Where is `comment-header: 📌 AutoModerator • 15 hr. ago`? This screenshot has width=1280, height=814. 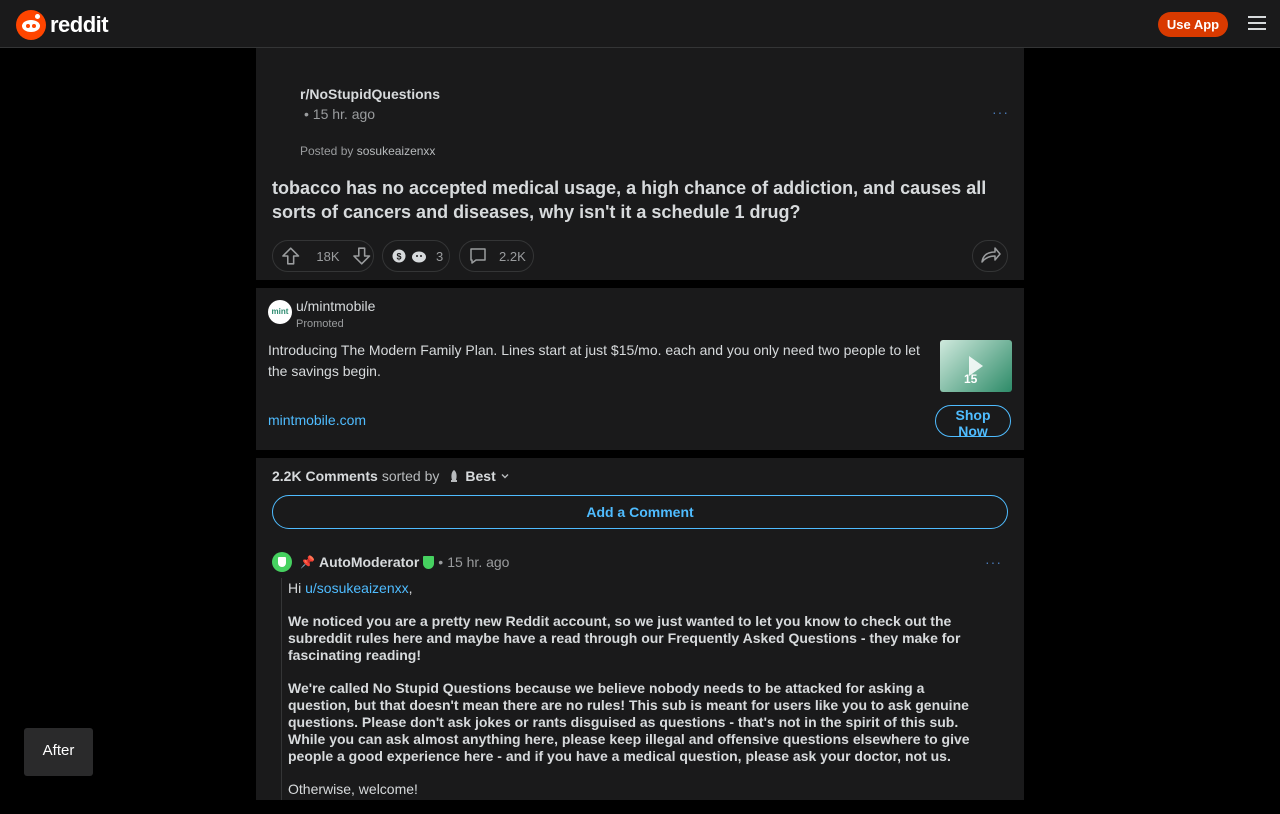 comment-header: 📌 AutoModerator • 15 hr. ago is located at coordinates (404, 562).